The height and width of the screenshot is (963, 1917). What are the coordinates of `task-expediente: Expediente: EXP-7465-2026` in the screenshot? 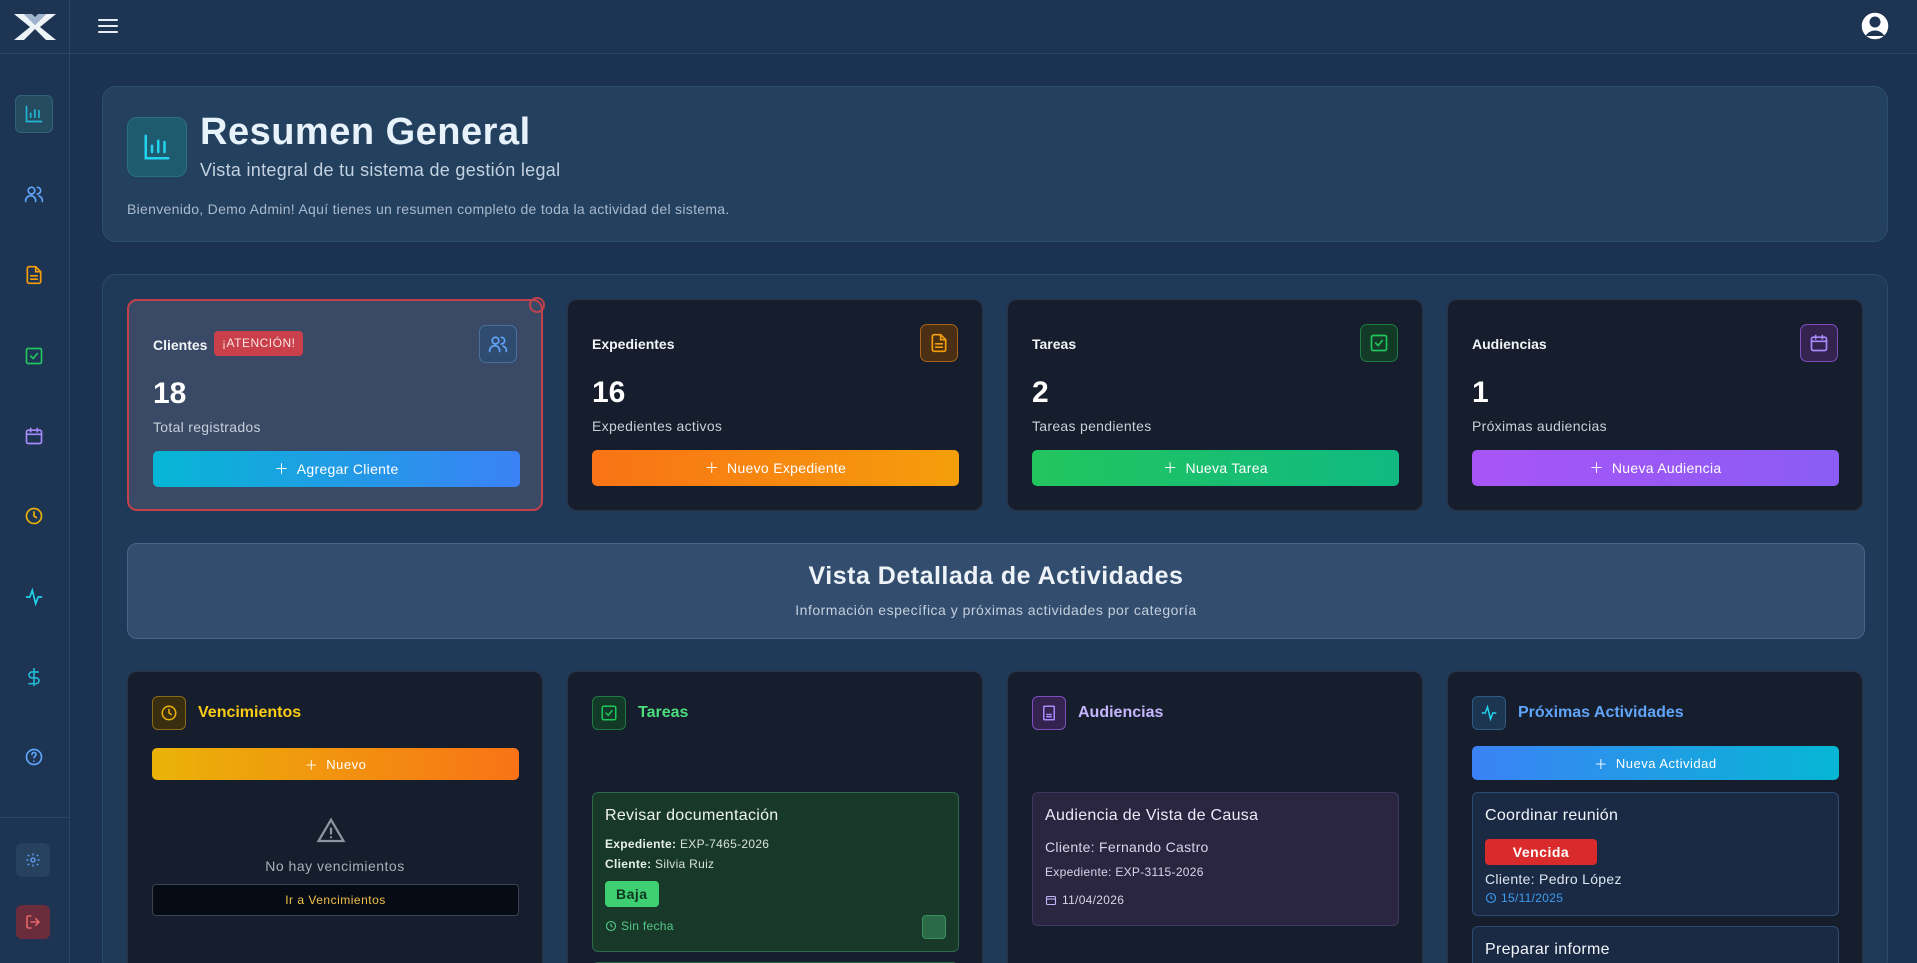 It's located at (687, 844).